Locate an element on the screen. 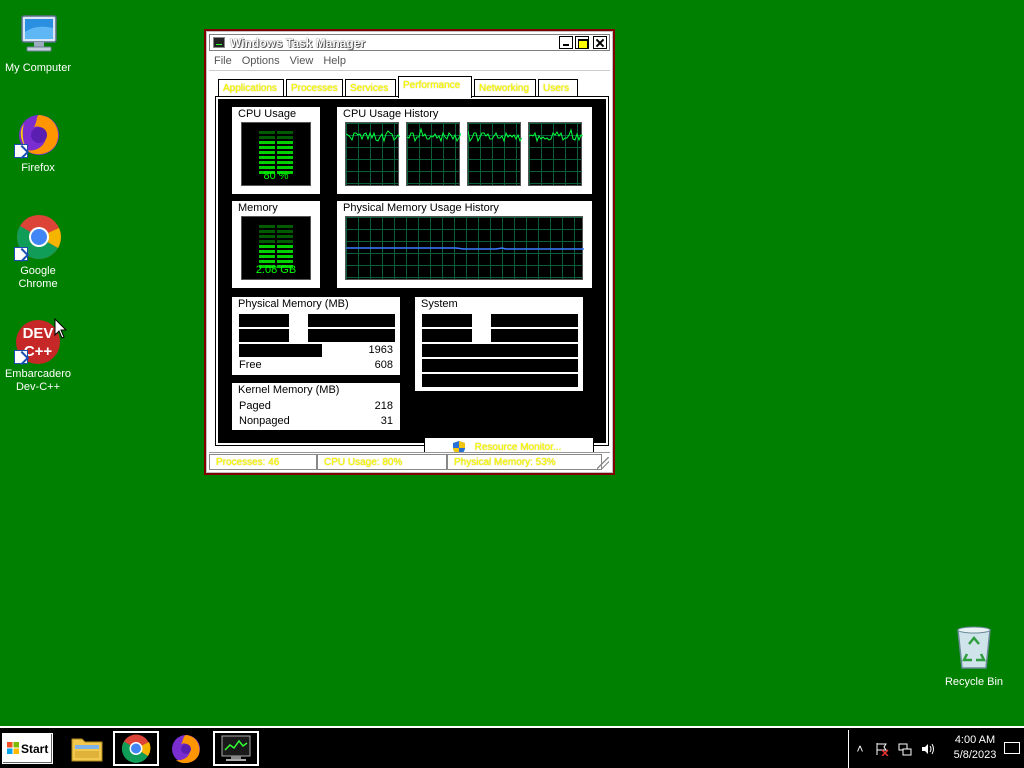 The width and height of the screenshot is (1024, 768). desktop-icon-label: Recycle Bin is located at coordinates (974, 682).